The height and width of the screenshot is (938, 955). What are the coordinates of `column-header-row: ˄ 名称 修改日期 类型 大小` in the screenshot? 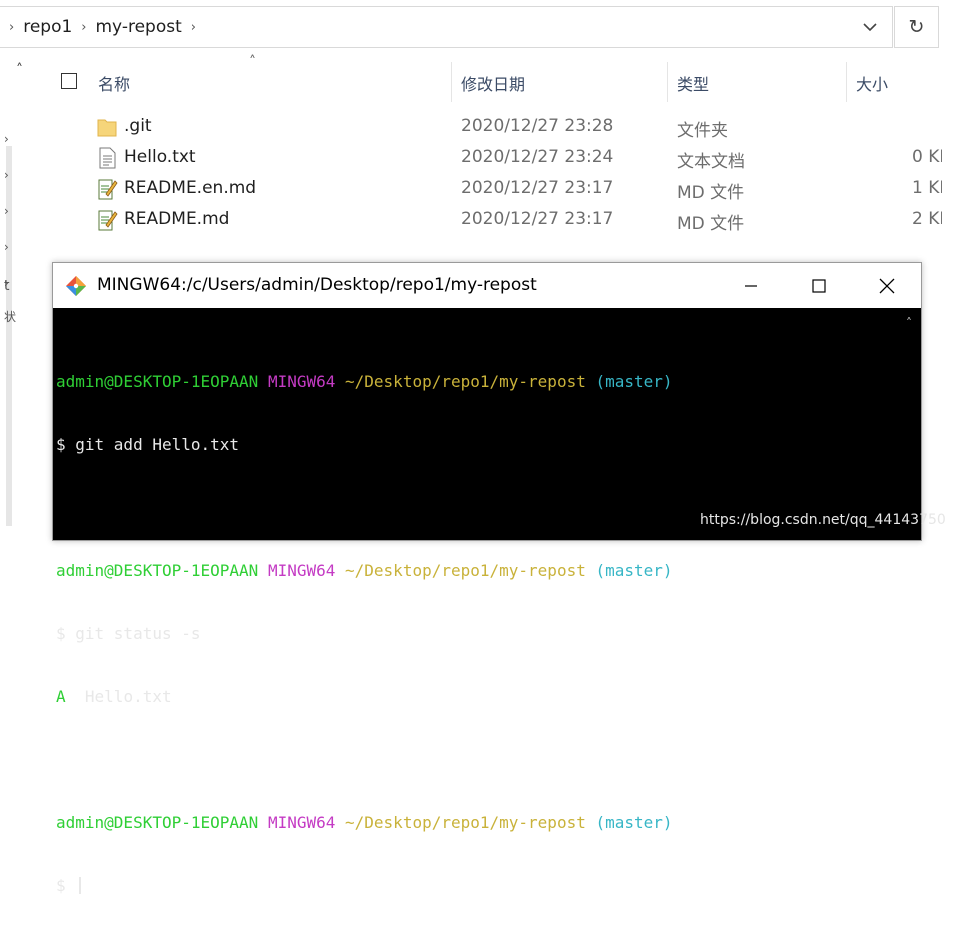 It's located at (494, 78).